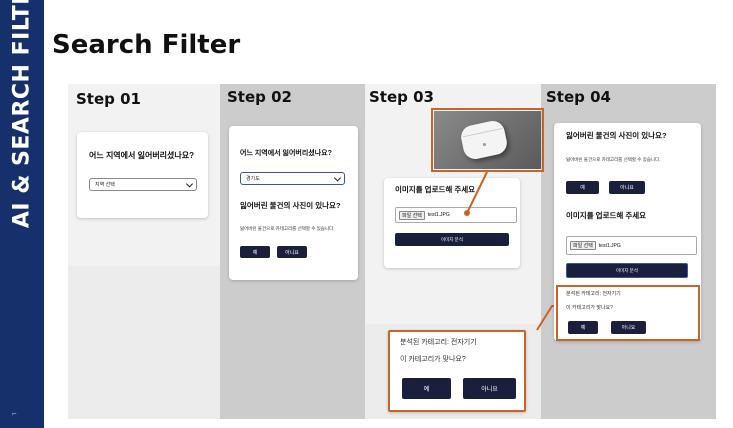  Describe the element at coordinates (631, 245) in the screenshot. I see `file-input: 파일 선택 test1.JPG` at that location.